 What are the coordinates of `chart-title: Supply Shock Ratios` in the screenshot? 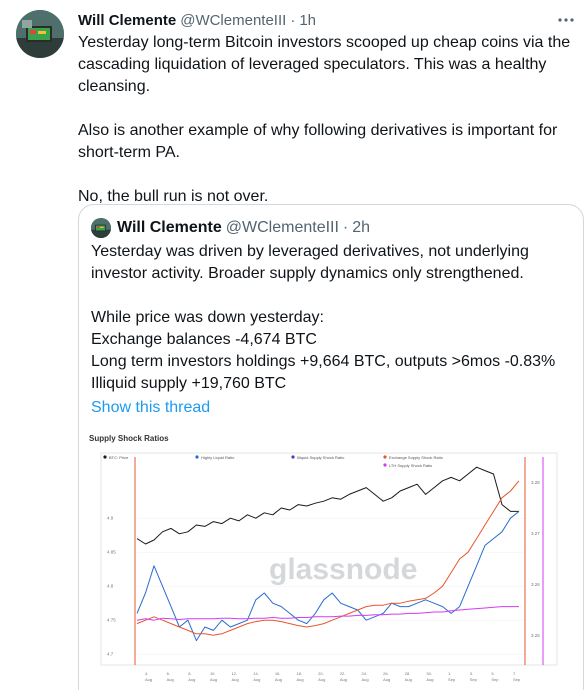 It's located at (129, 438).